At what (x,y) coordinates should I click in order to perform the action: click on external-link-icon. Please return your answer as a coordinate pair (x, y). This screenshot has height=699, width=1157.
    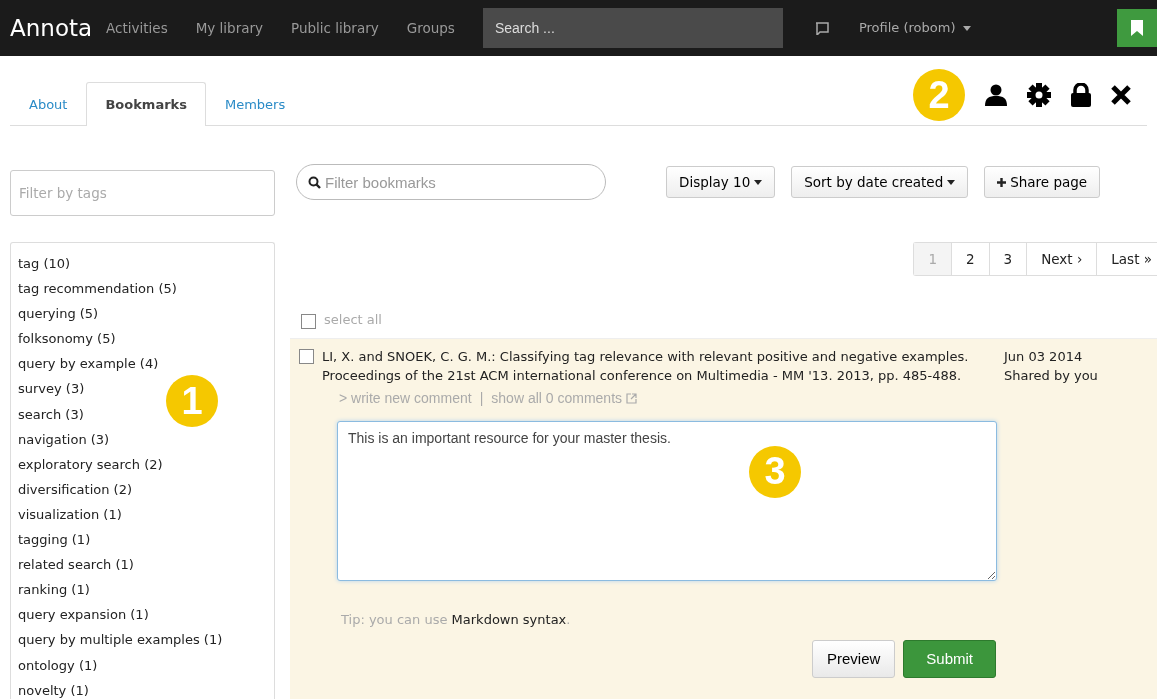
    Looking at the image, I should click on (632, 398).